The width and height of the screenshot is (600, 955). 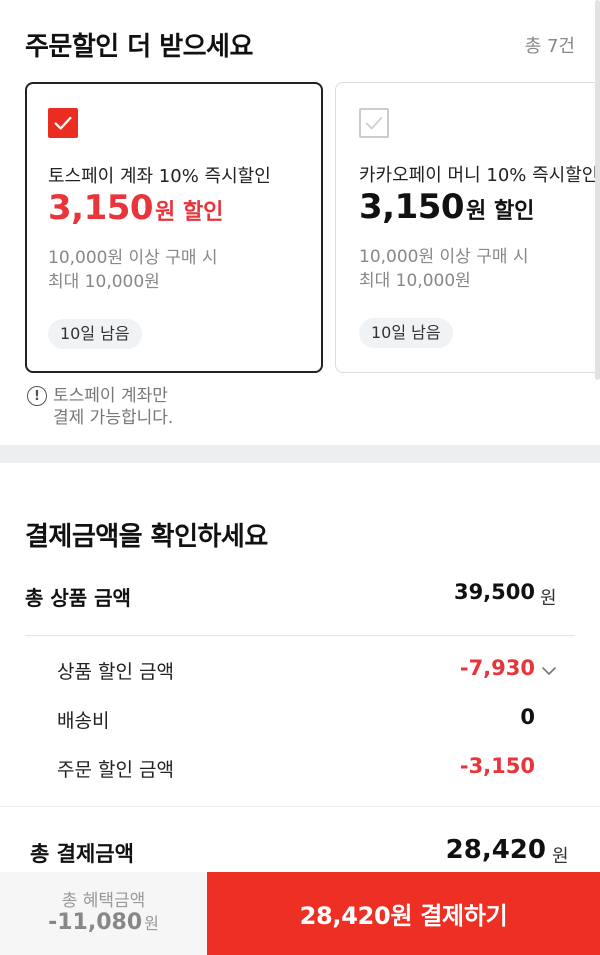 I want to click on final-amount-label: 총 결제금액, so click(x=82, y=854).